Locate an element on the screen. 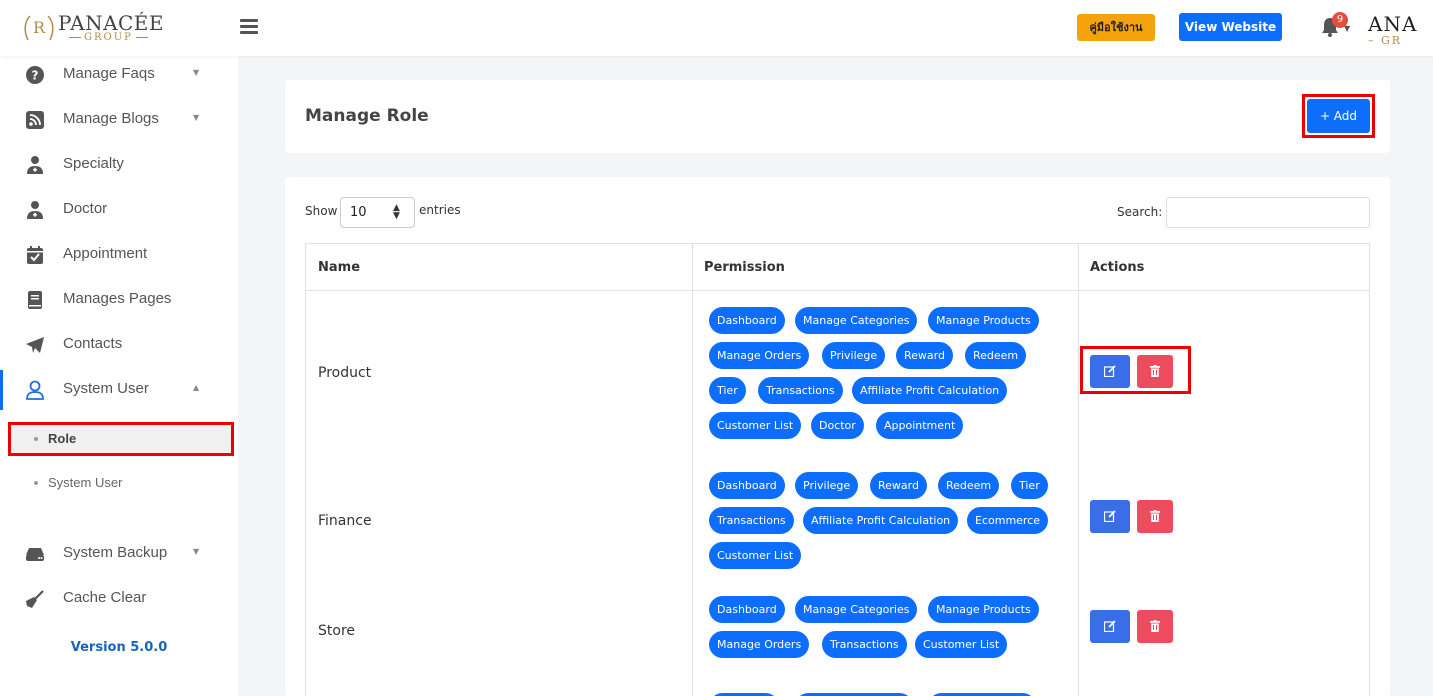  sidebar-subitem-system-user: System User is located at coordinates (121, 483).